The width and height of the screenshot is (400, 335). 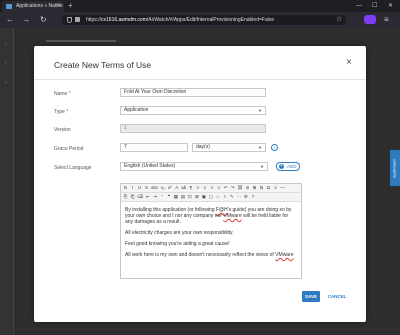 I want to click on type-label: Type *, so click(x=61, y=112).